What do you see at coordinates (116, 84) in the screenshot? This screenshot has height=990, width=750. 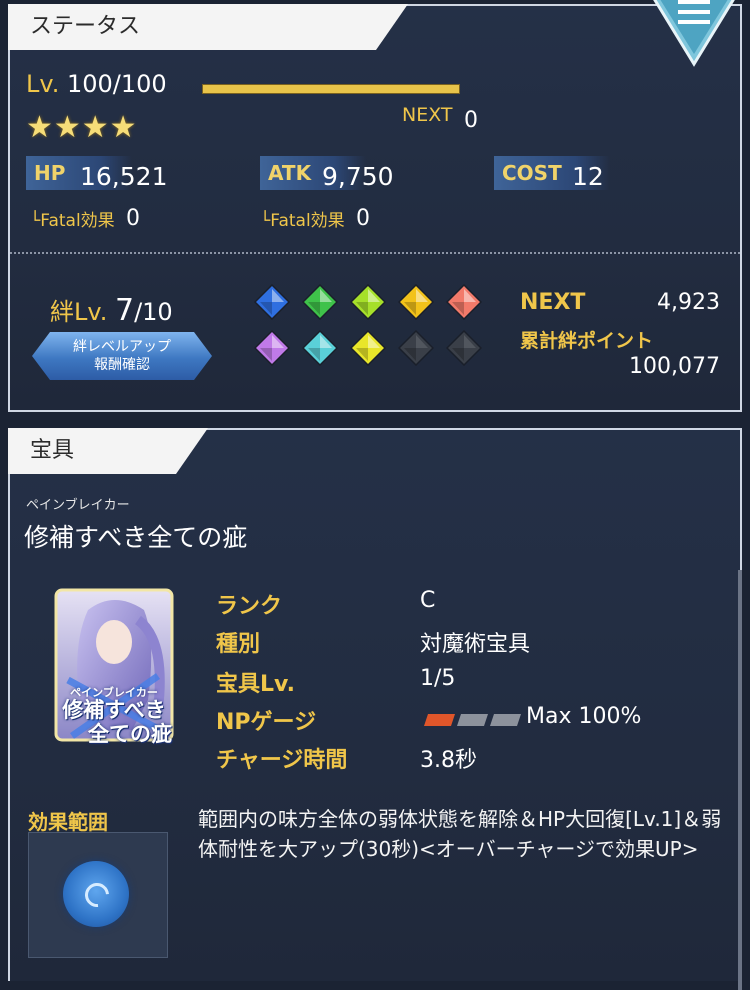 I see `level-value: 100/100` at bounding box center [116, 84].